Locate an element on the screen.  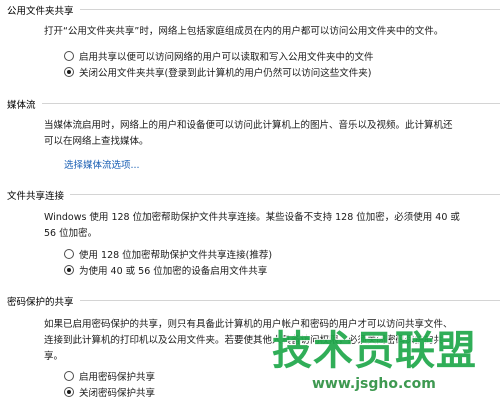
section-description-line2: 可以在网络上查找媒体。 is located at coordinates (96, 141).